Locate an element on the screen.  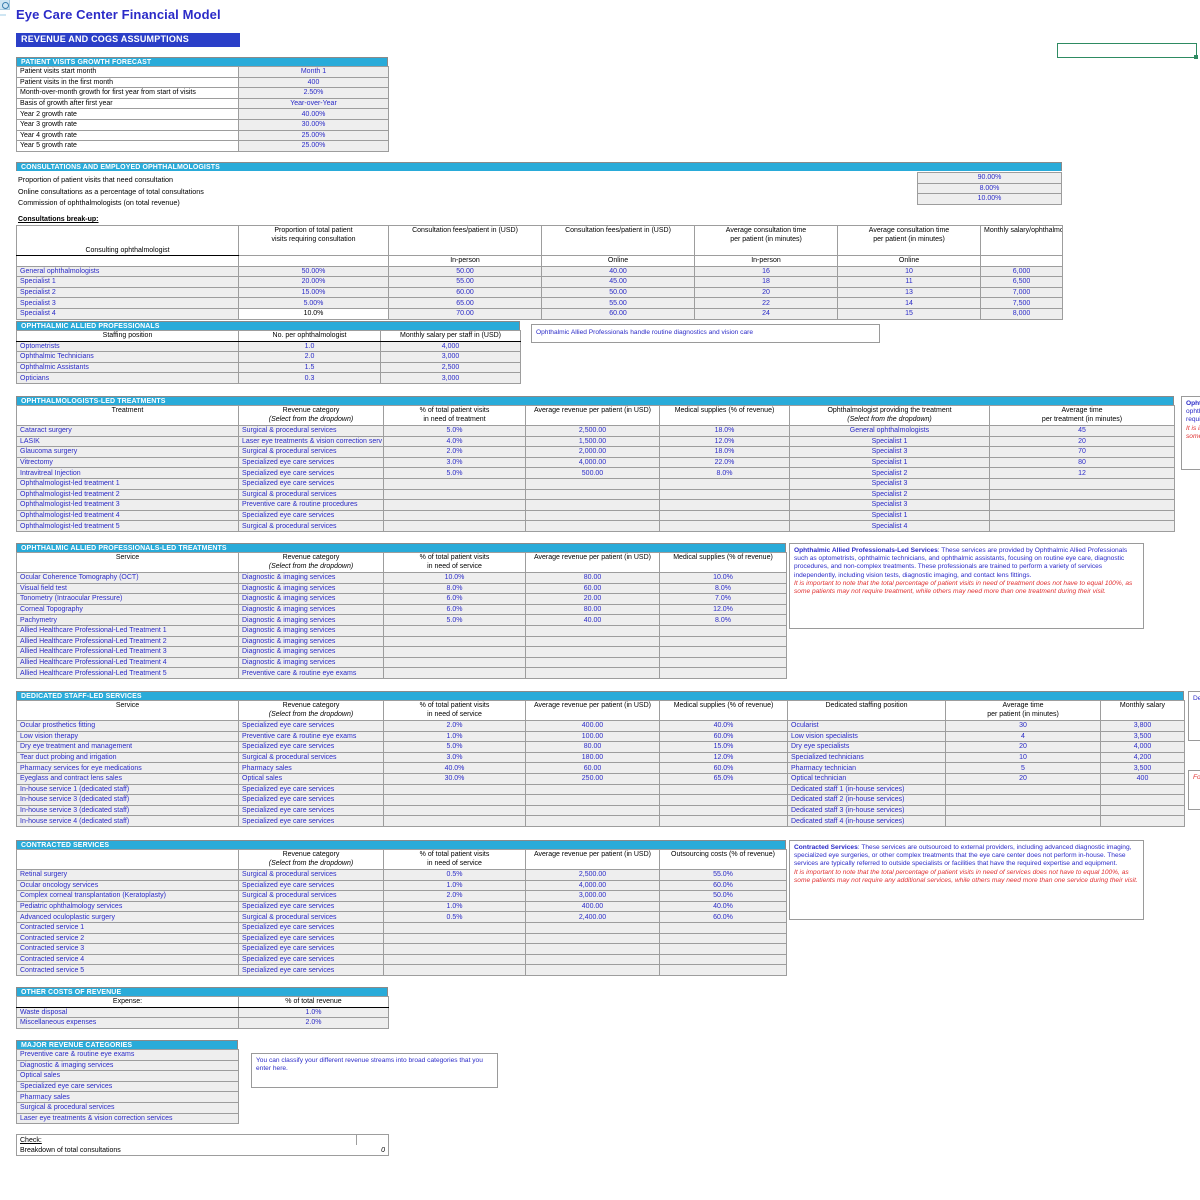
consultant-name: Specialist 2 is located at coordinates (127, 292).